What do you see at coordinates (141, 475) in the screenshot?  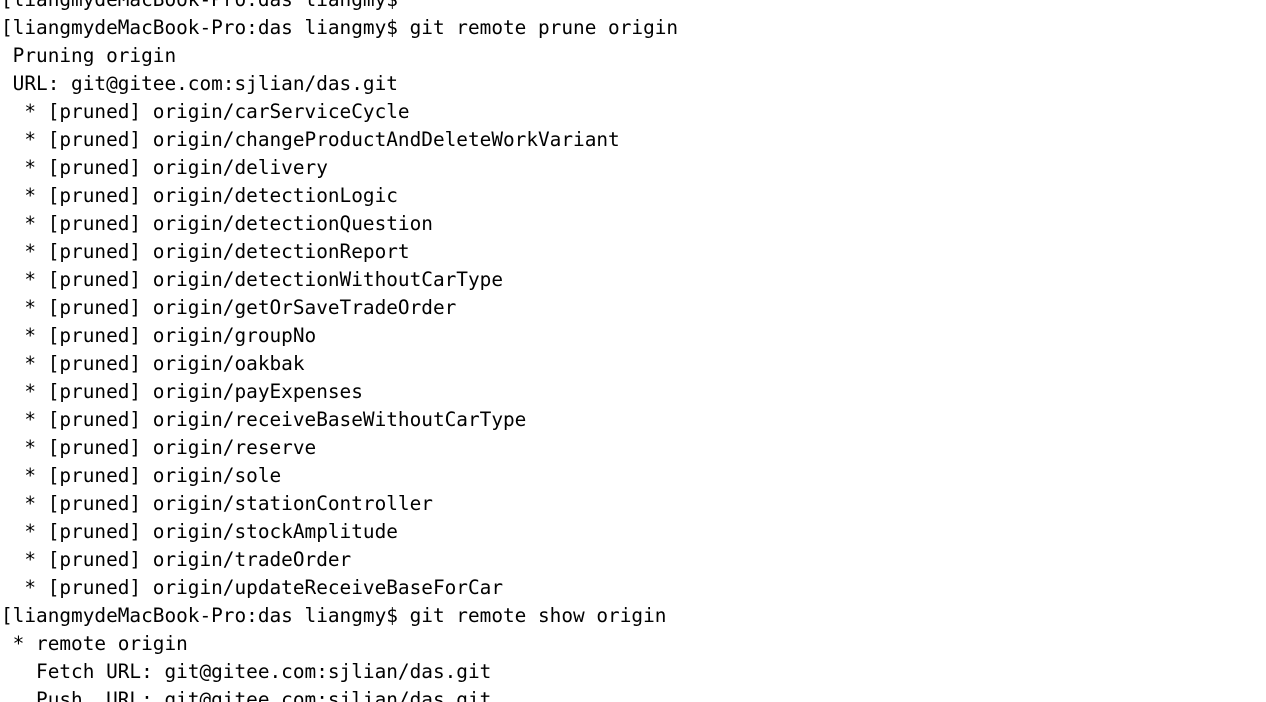 I see `terminal-line: * [pruned] origin/sole` at bounding box center [141, 475].